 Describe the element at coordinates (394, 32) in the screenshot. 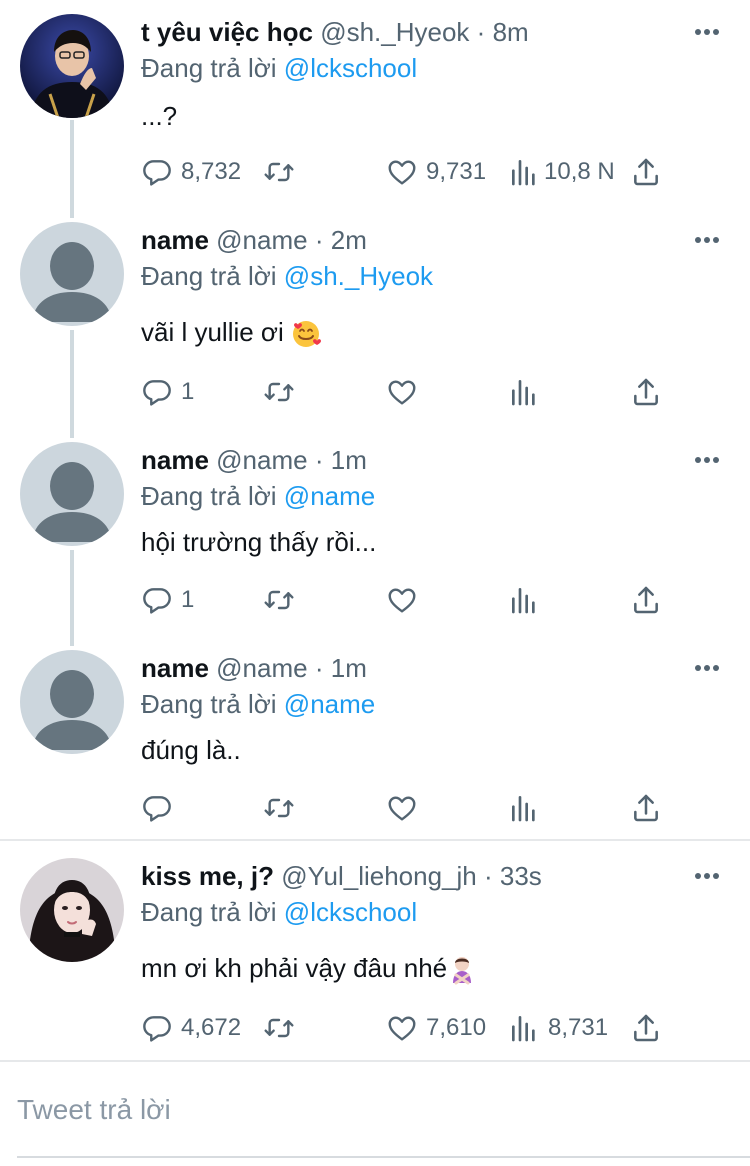

I see `handle: @sh._Hyeok` at that location.